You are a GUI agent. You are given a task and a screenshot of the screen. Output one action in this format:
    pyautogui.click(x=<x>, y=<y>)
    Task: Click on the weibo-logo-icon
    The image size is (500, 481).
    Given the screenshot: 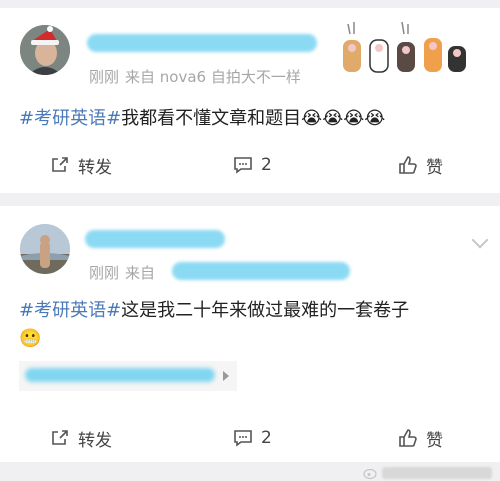 What is the action you would take?
    pyautogui.click(x=370, y=473)
    